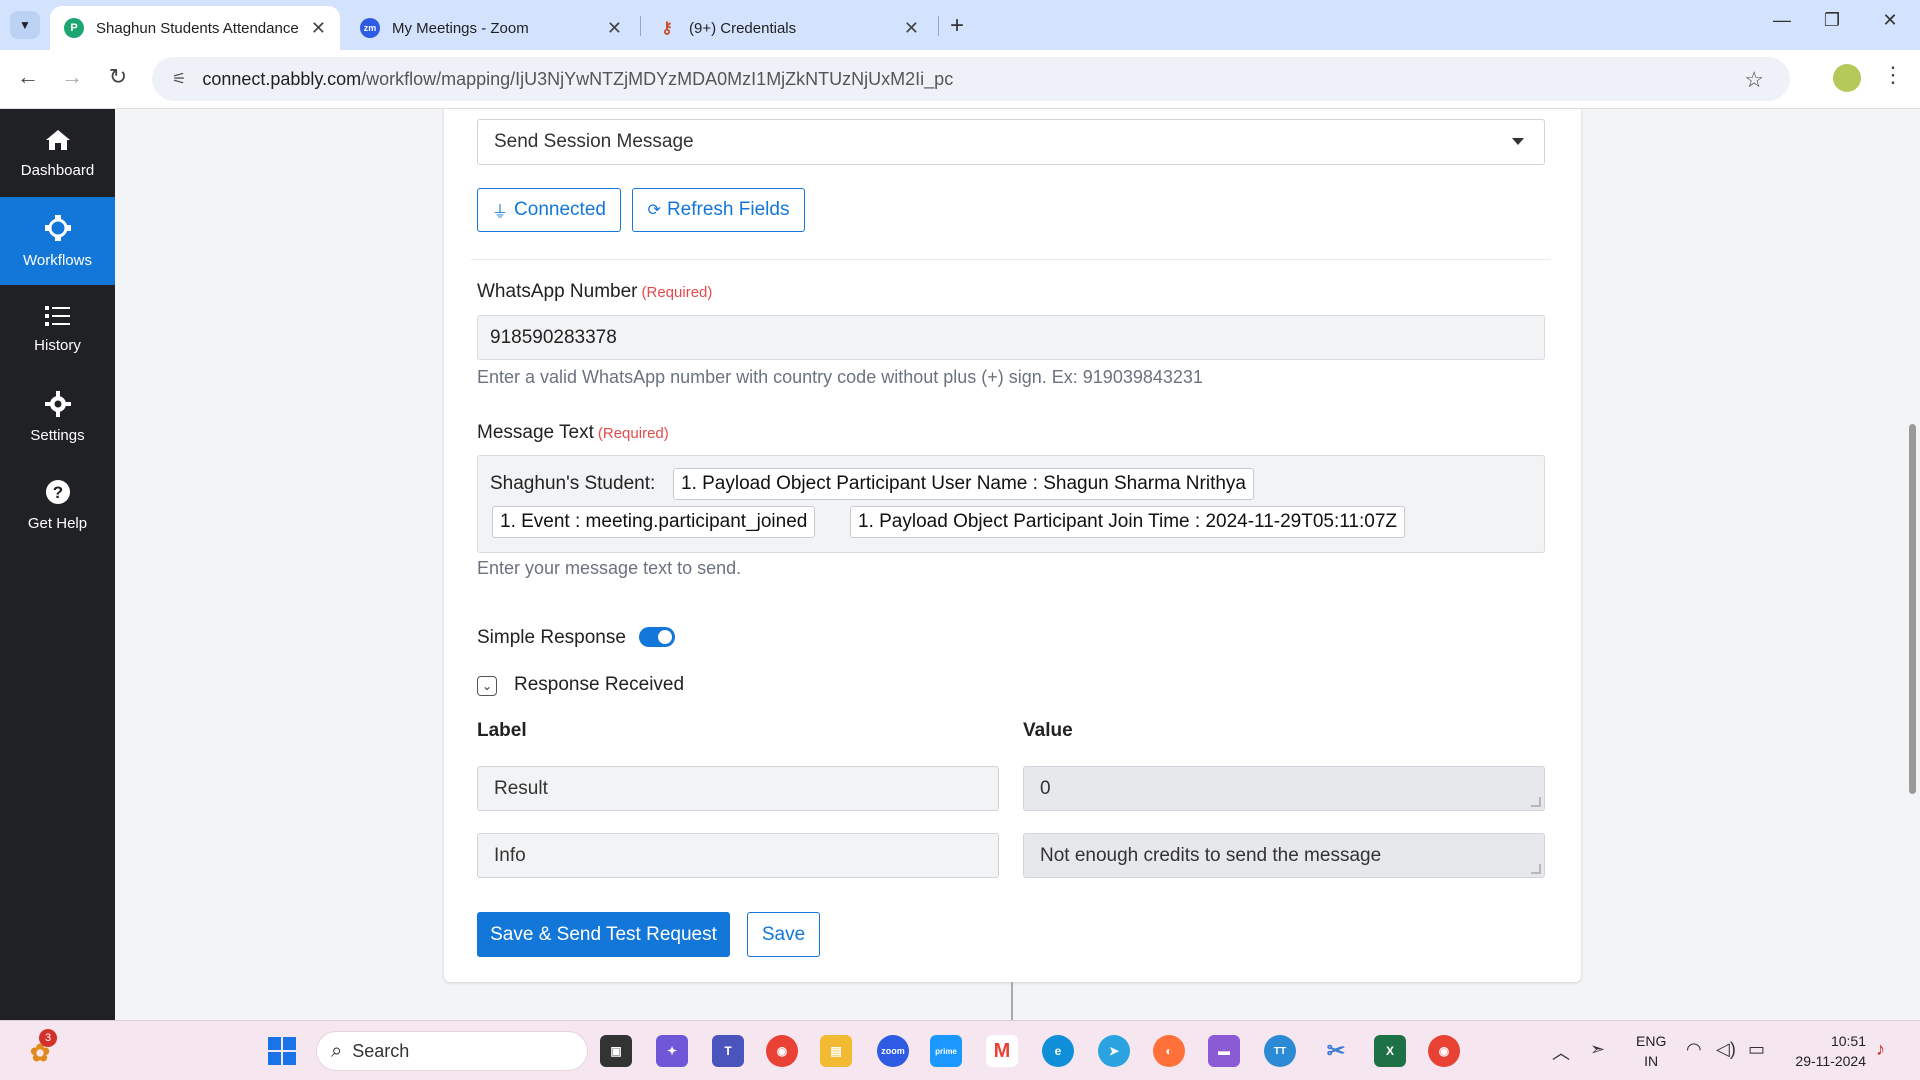  I want to click on scrollbar-thumb, so click(1912, 609).